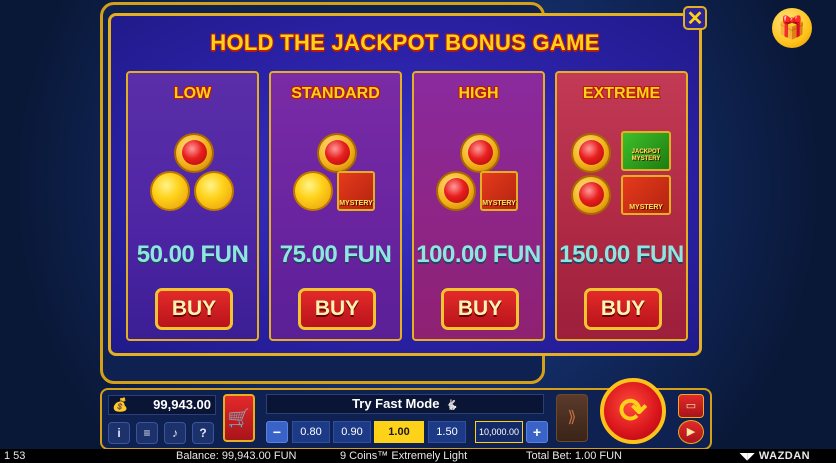 The width and height of the screenshot is (836, 463). I want to click on bet-option: 0.90, so click(352, 432).